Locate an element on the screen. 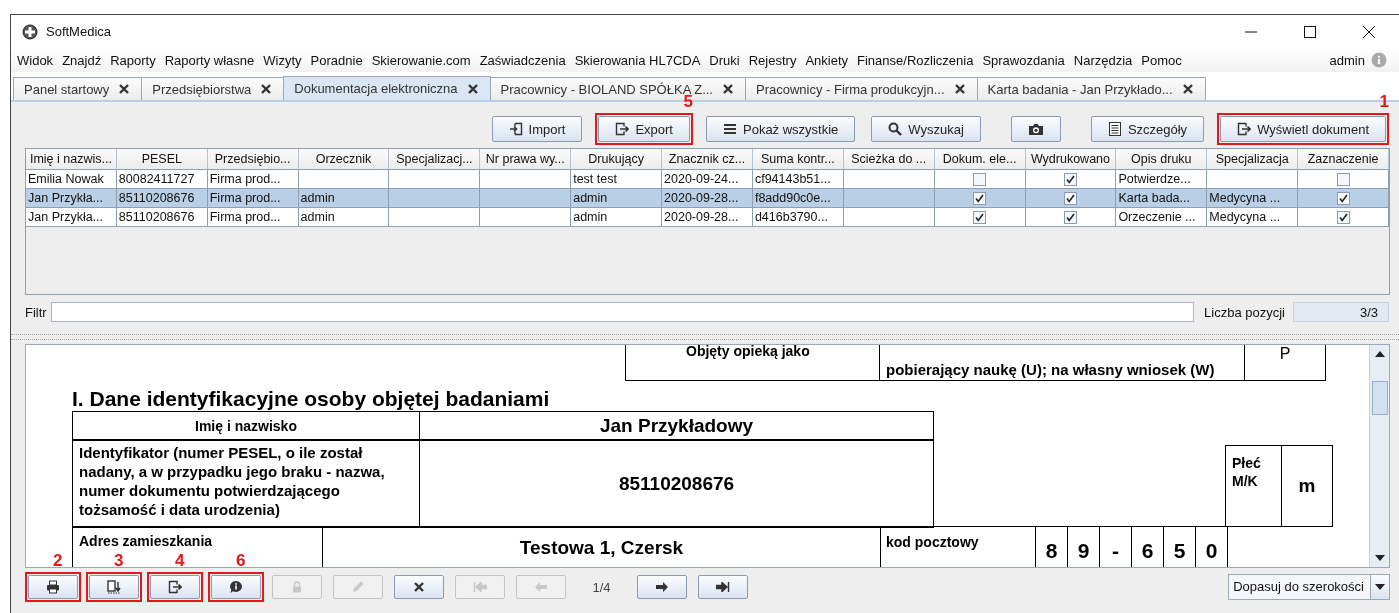 The height and width of the screenshot is (613, 1399). menu-item: Zaświadczenia is located at coordinates (522, 60).